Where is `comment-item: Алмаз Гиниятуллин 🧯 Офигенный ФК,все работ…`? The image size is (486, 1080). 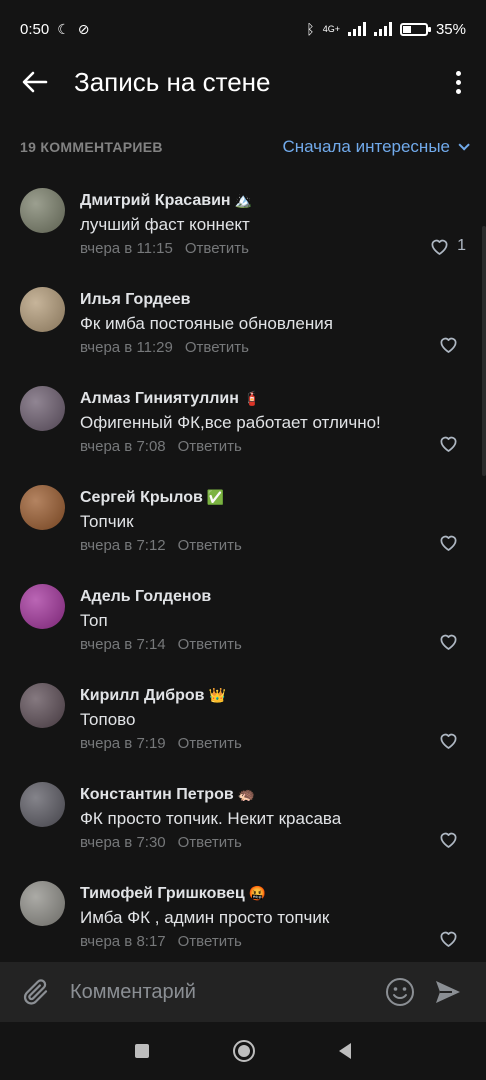
comment-item: Алмаз Гиниятуллин 🧯 Офигенный ФК,все работ… is located at coordinates (243, 423).